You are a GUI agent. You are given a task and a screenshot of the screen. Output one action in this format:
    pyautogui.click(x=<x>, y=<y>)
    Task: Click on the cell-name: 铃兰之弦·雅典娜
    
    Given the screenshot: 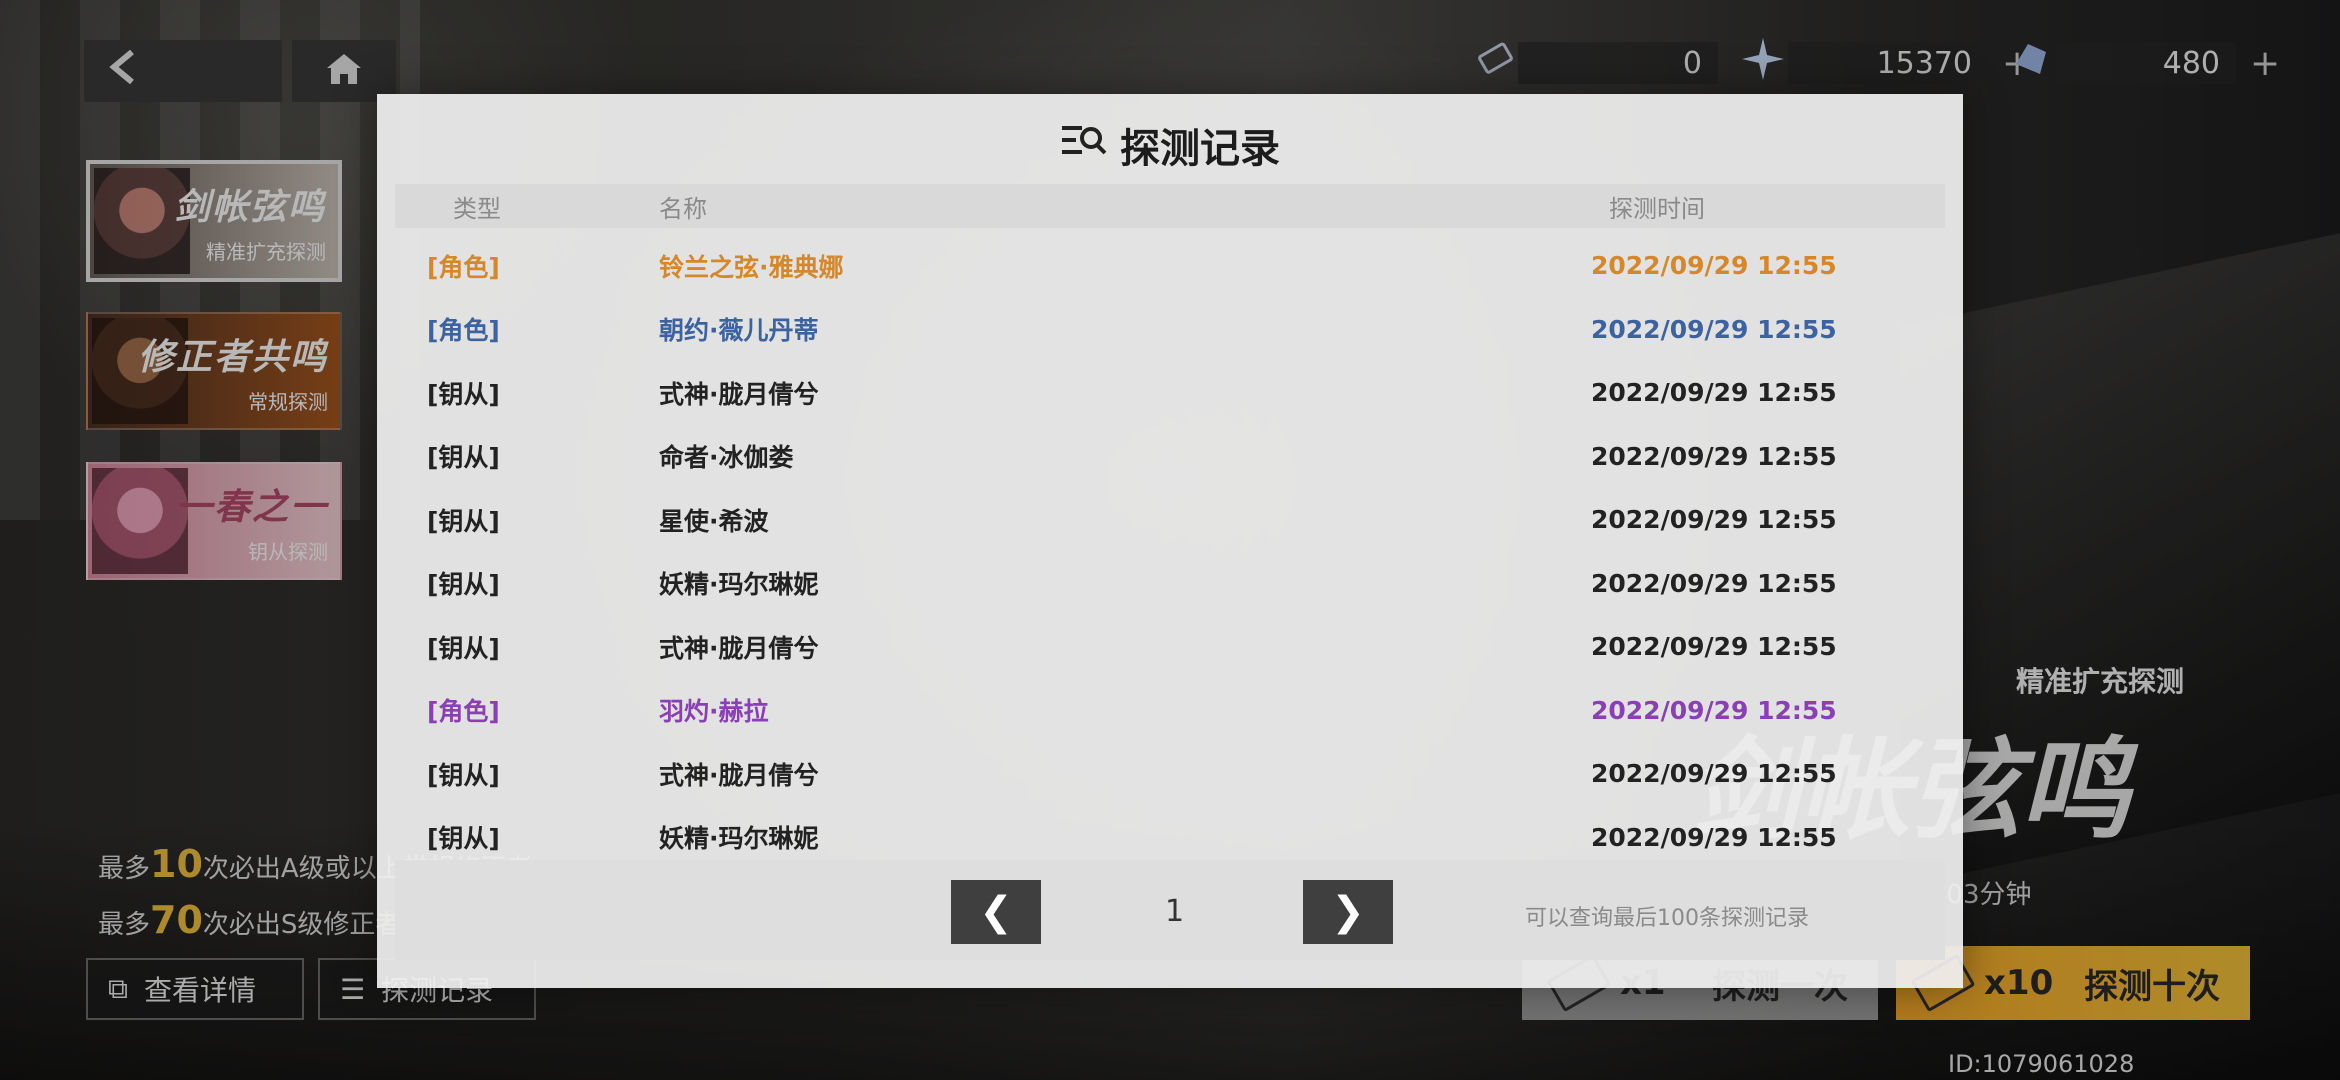 What is the action you would take?
    pyautogui.click(x=751, y=267)
    